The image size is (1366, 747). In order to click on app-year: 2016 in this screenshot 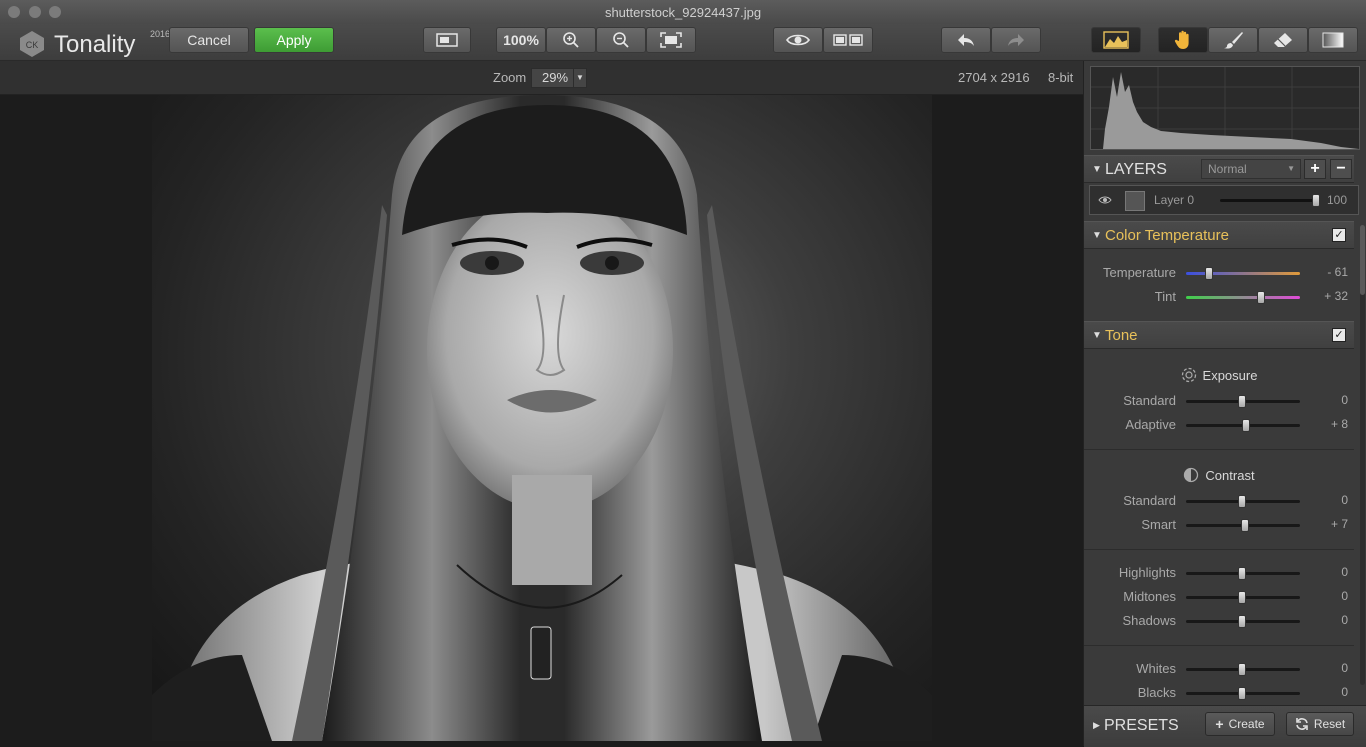, I will do `click(160, 34)`.